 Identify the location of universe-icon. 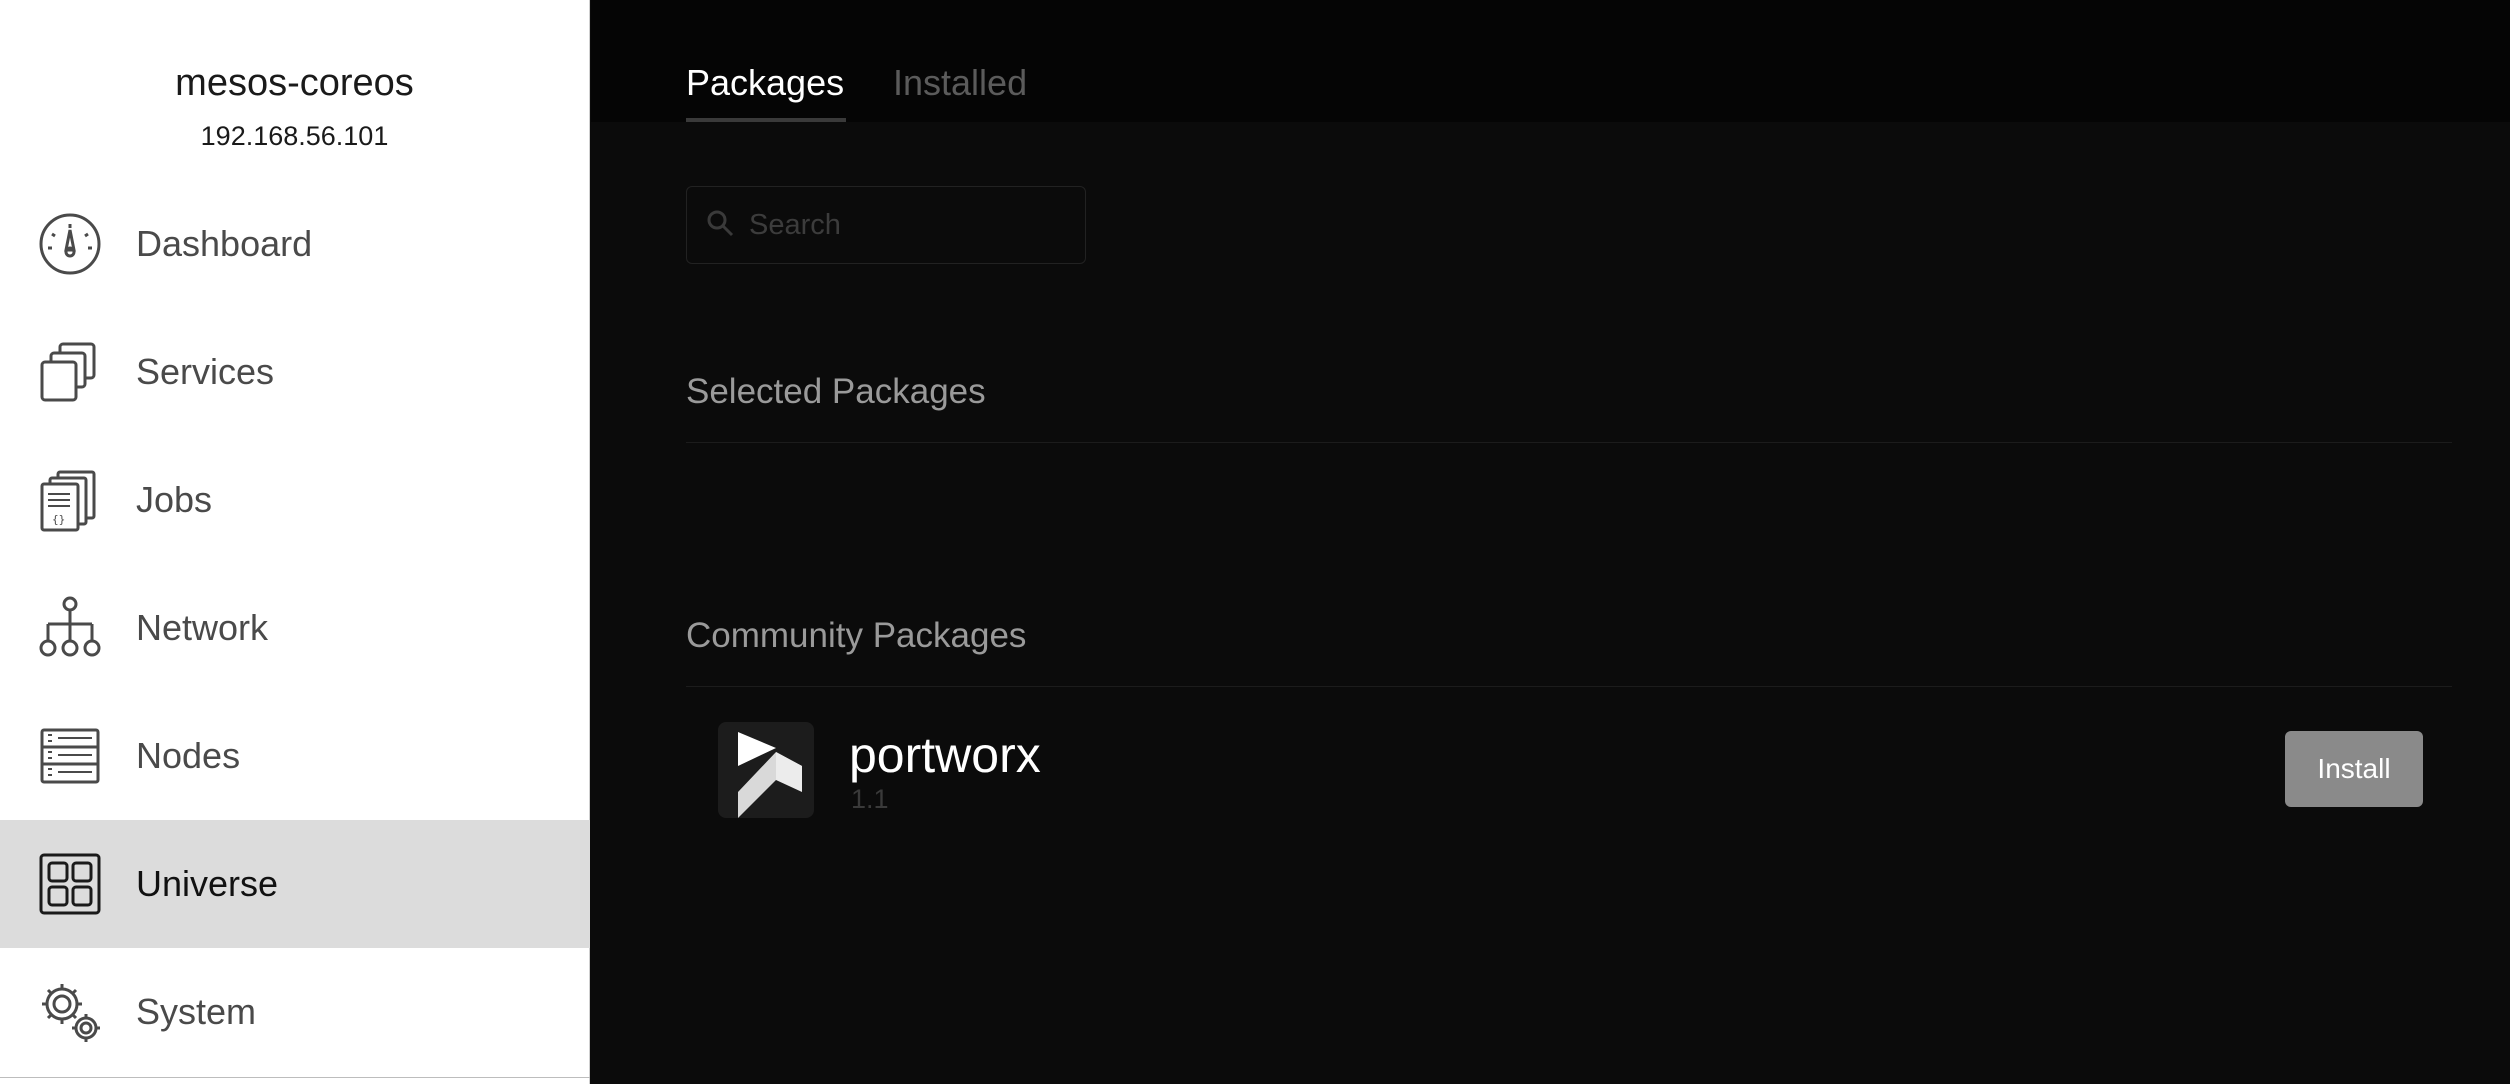
(70, 884).